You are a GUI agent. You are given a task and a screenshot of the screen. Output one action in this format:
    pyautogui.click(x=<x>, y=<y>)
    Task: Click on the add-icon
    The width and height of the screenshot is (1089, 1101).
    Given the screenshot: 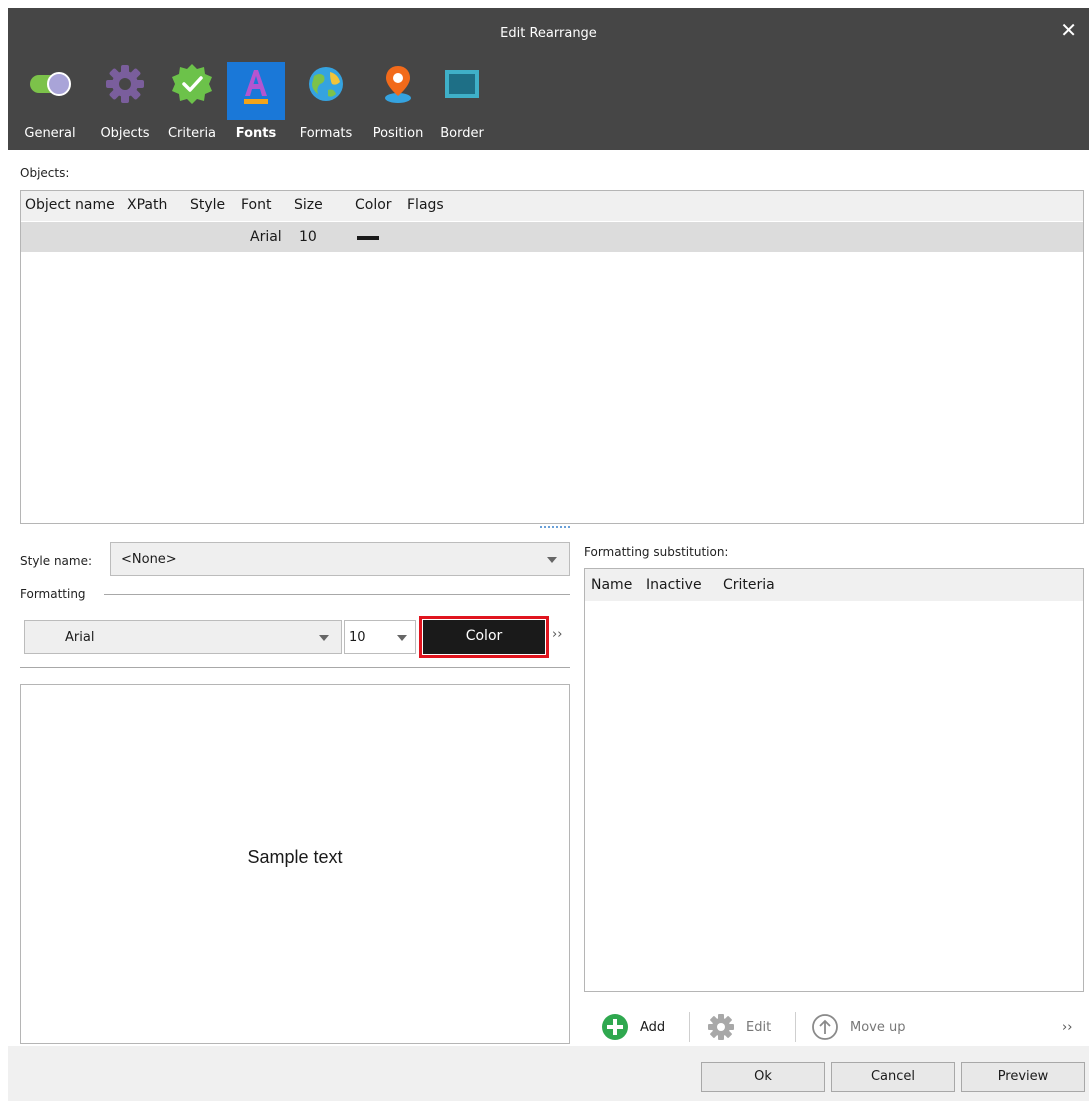 What is the action you would take?
    pyautogui.click(x=615, y=1027)
    